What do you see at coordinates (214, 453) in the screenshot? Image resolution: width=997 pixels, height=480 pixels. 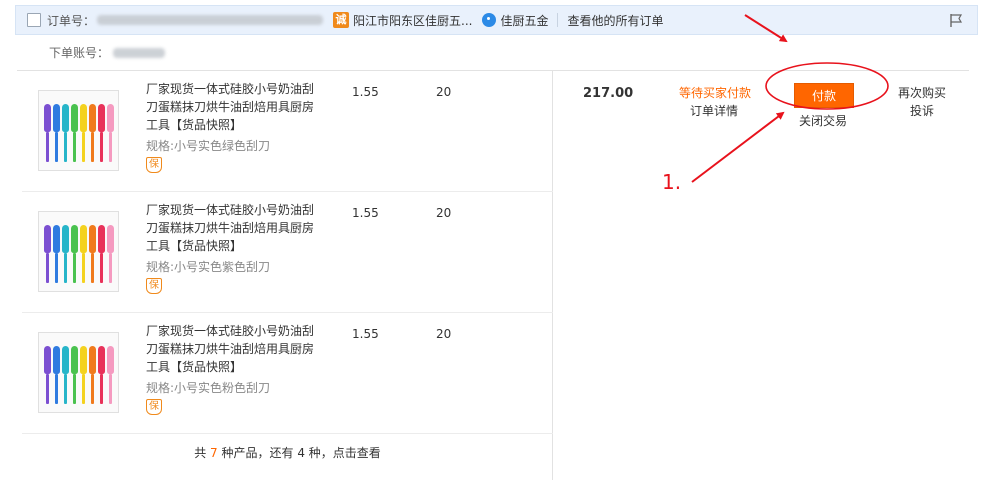 I see `product-count: 7` at bounding box center [214, 453].